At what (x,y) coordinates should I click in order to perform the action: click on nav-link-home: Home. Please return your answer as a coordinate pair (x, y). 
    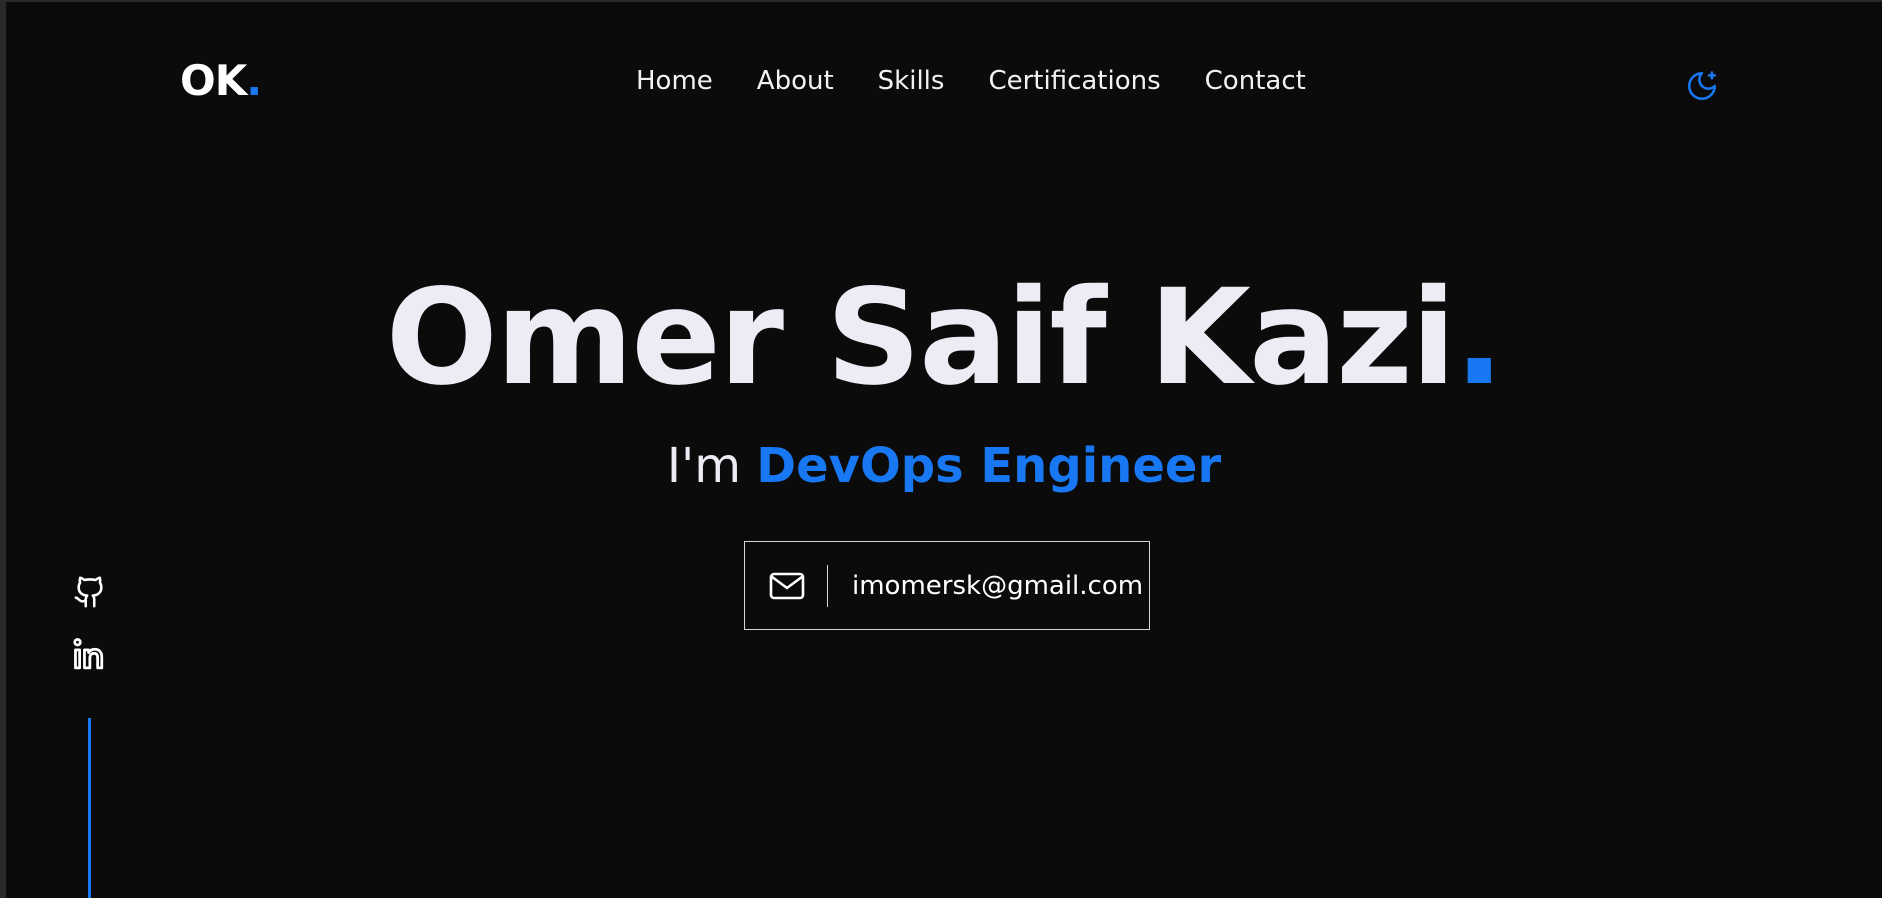
    Looking at the image, I should click on (674, 81).